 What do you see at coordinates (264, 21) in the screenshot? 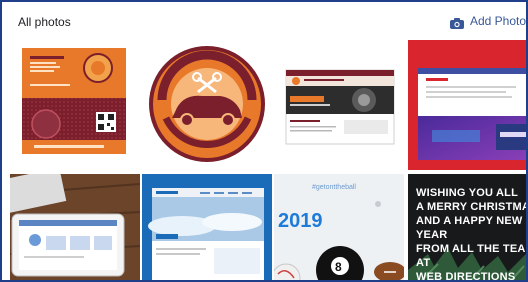
I see `photos-header: All photos Add Photos` at bounding box center [264, 21].